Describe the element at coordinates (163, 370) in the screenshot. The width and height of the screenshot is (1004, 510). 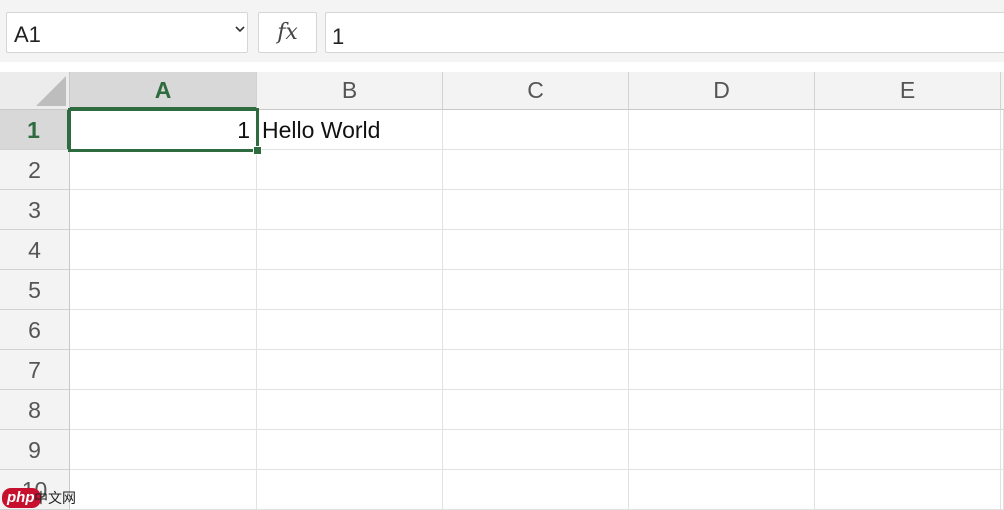
I see `cell-a7` at that location.